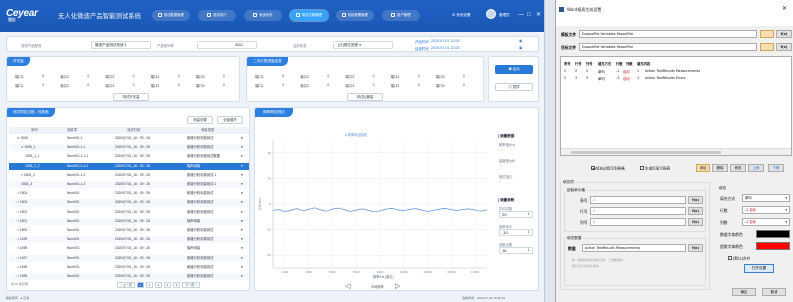  Describe the element at coordinates (167, 285) in the screenshot. I see `pager-button: 4` at that location.